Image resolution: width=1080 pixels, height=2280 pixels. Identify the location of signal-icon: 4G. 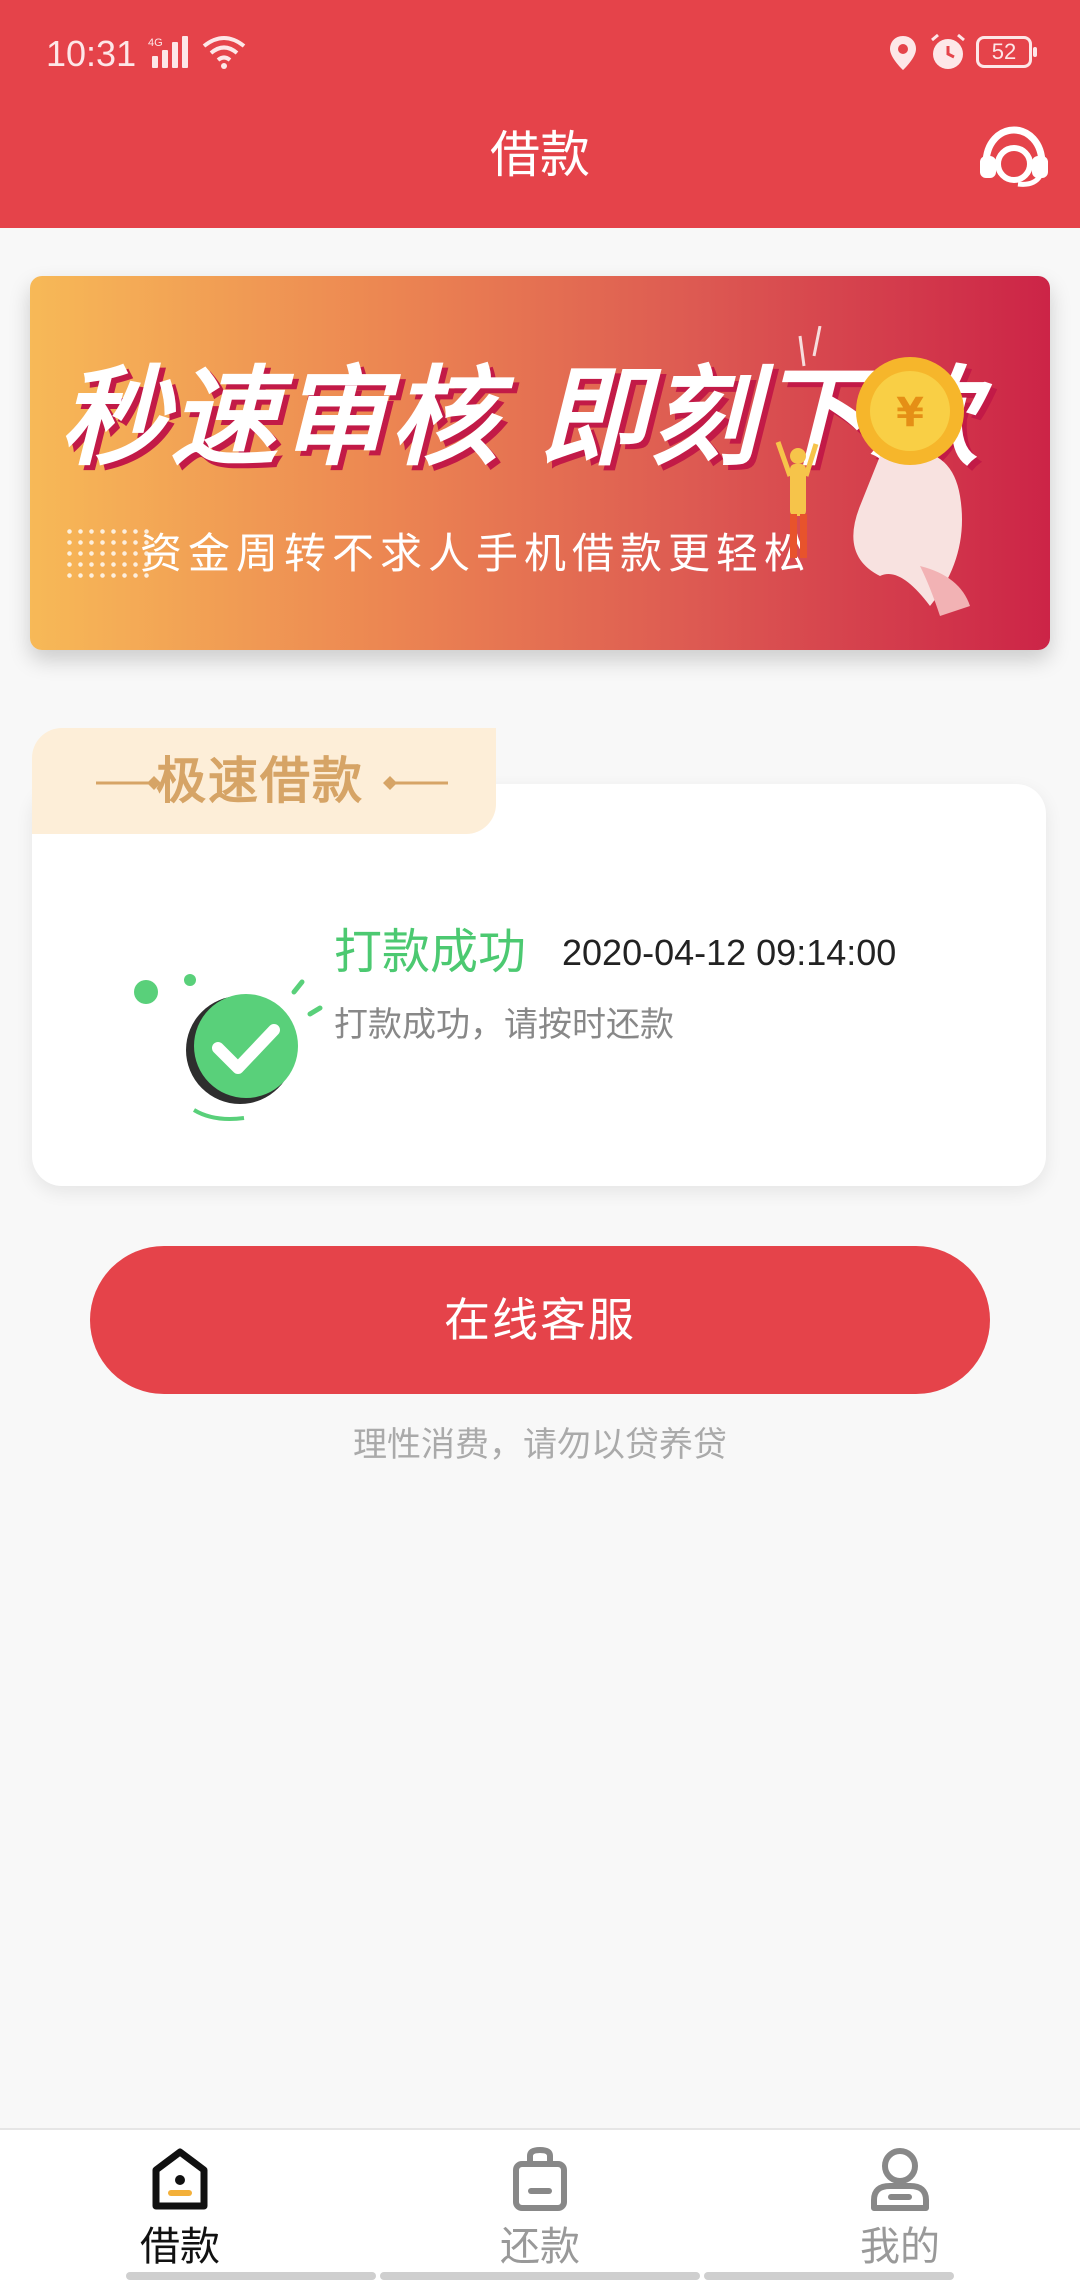
(168, 52).